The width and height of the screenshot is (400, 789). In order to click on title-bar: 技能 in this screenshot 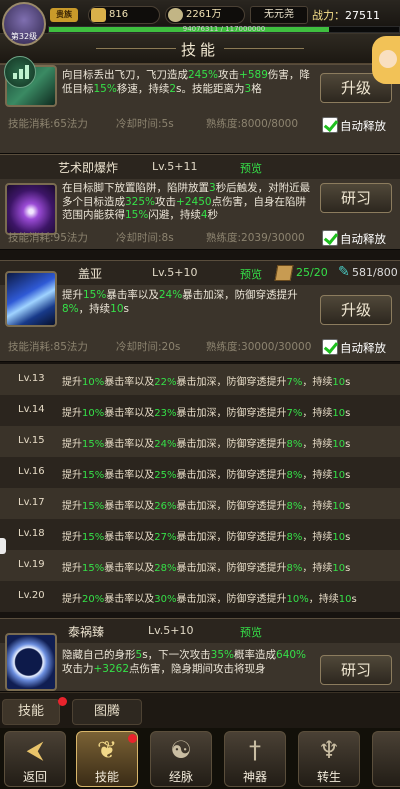, I will do `click(200, 49)`.